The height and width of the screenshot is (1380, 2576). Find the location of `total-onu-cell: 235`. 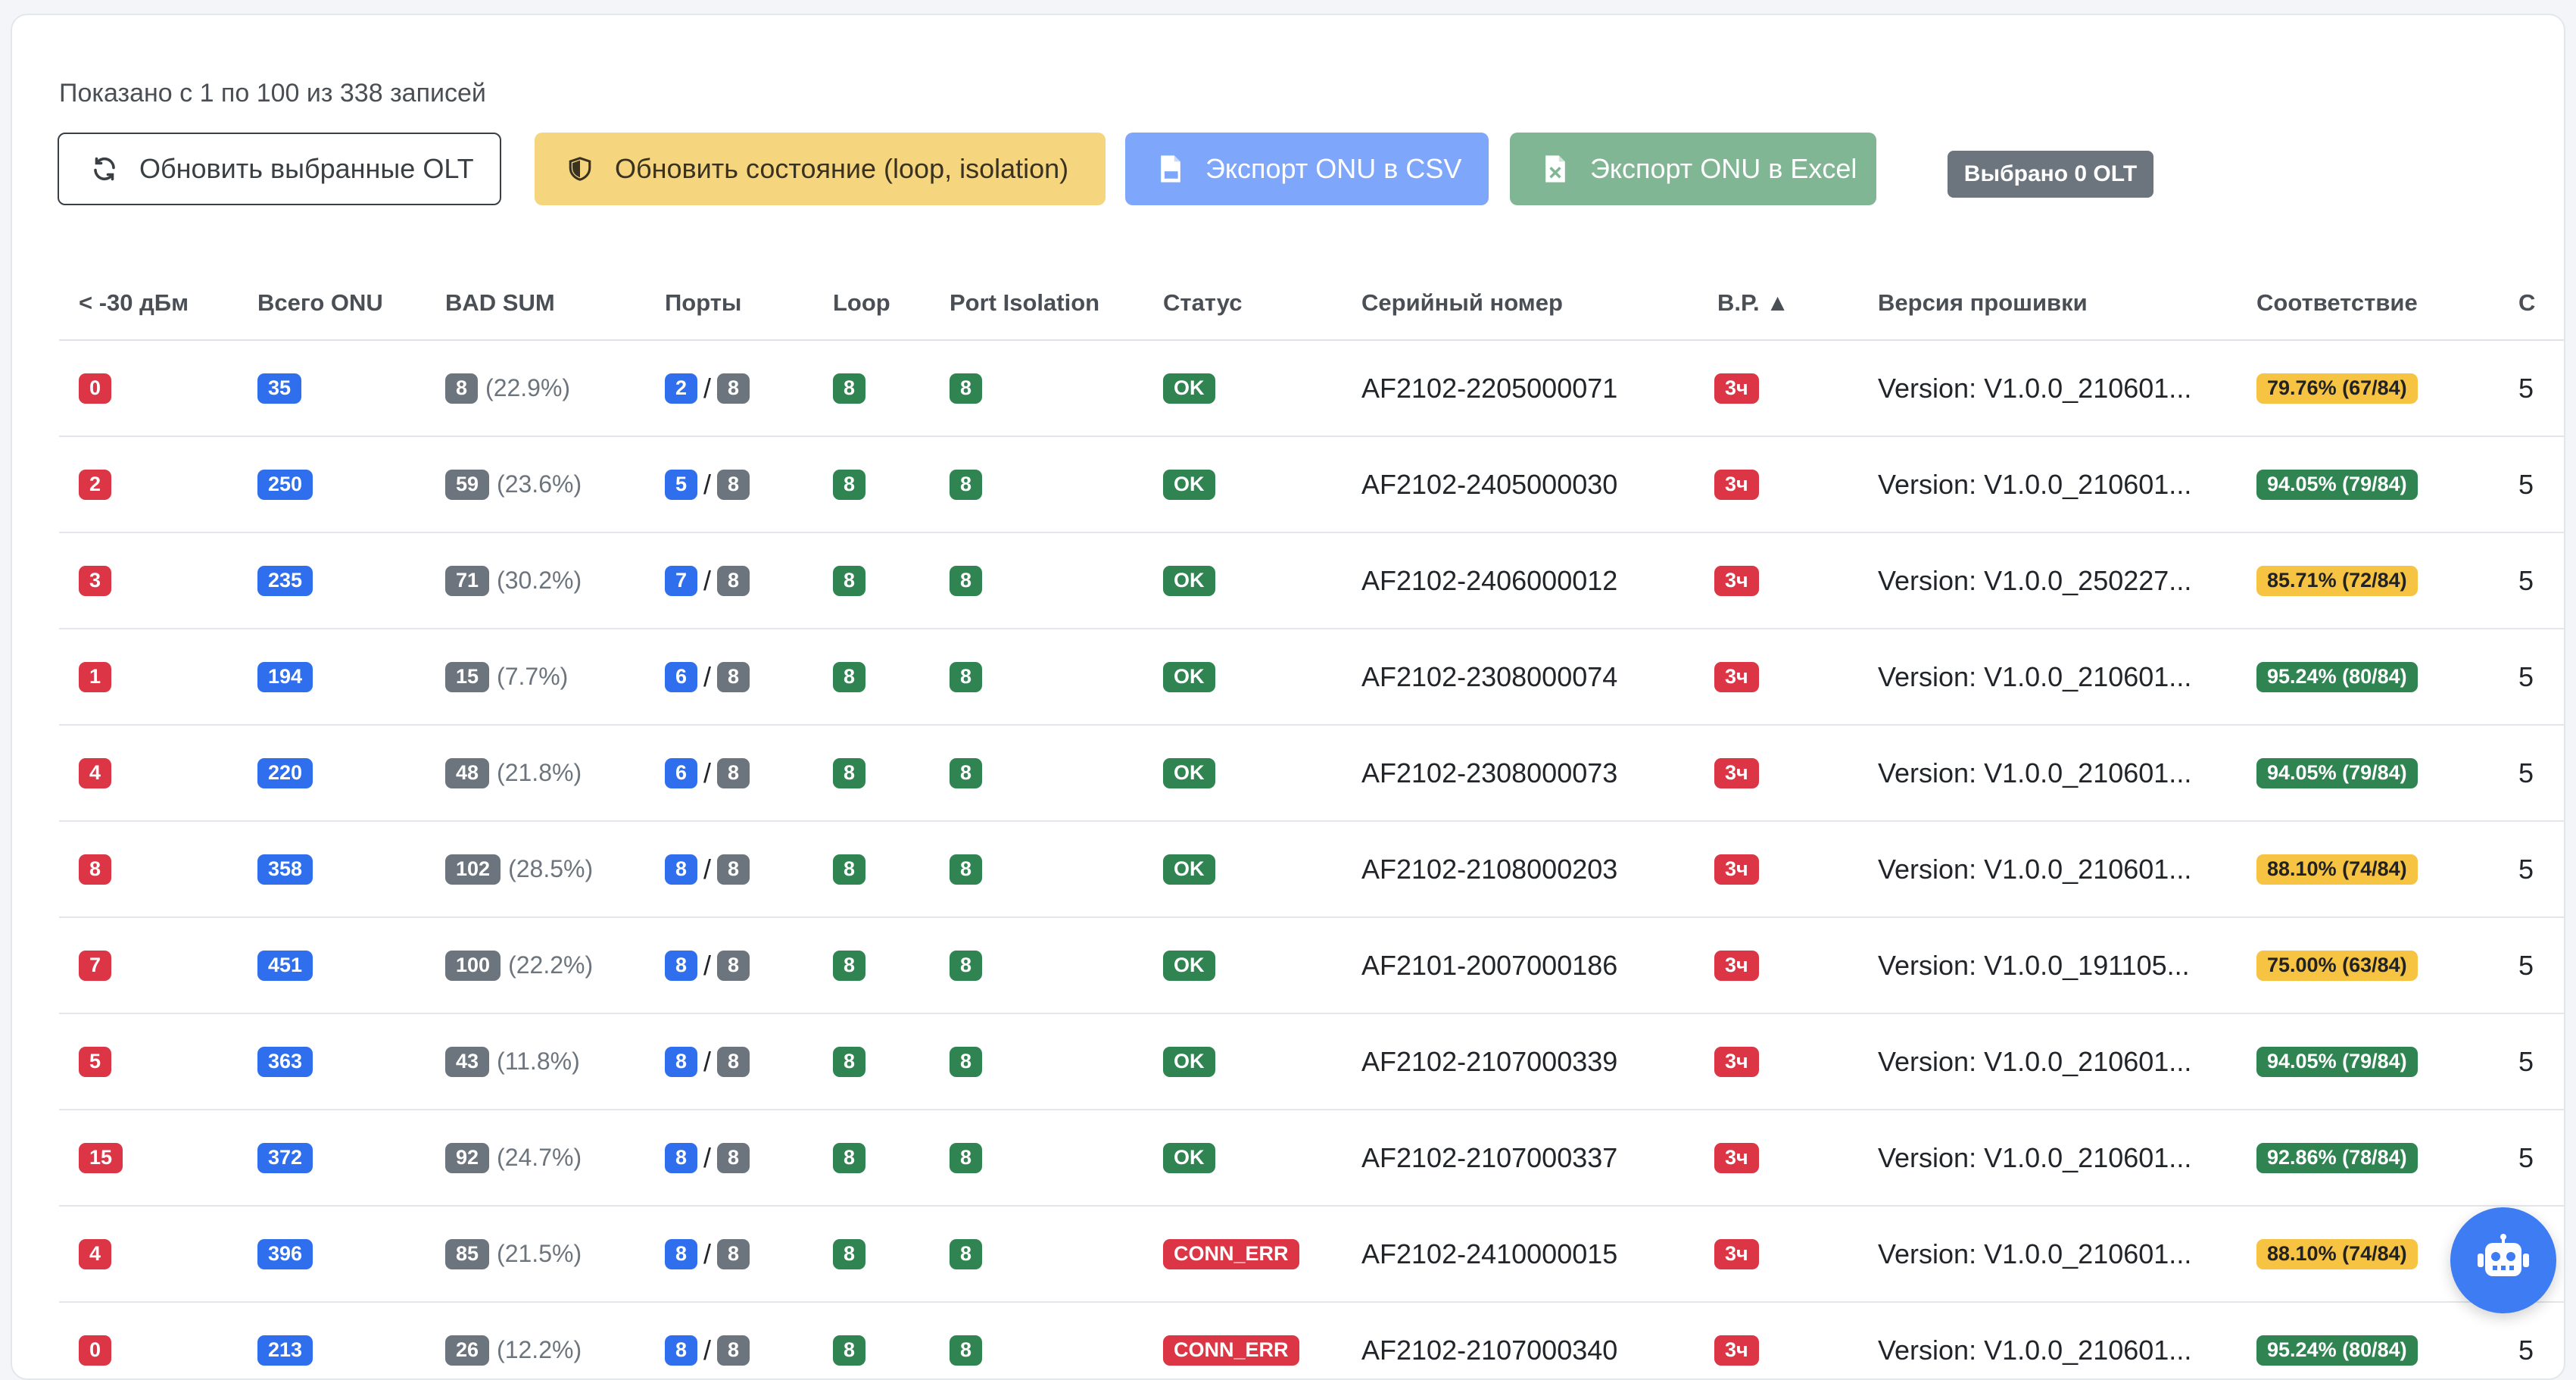

total-onu-cell: 235 is located at coordinates (285, 580).